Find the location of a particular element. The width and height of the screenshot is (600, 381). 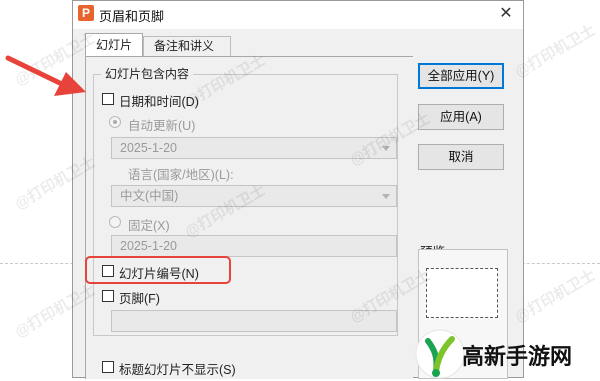

tab-notes-handouts: 备注和讲义 is located at coordinates (187, 46).